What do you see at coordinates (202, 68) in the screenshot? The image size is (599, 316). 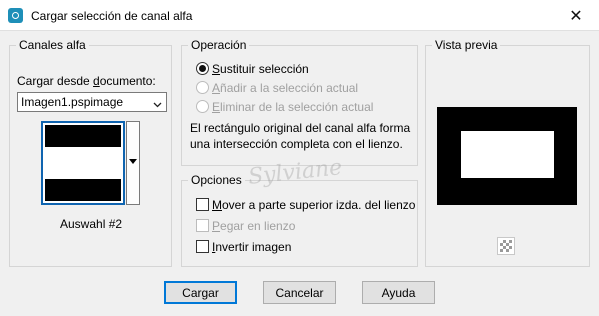 I see `replace-selection-radio` at bounding box center [202, 68].